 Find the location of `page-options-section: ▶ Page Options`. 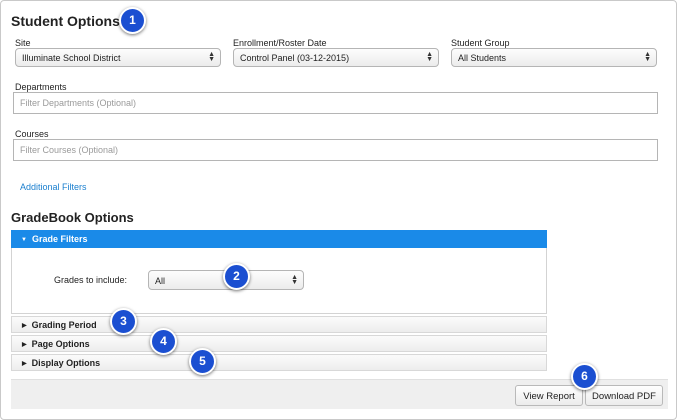

page-options-section: ▶ Page Options is located at coordinates (279, 343).